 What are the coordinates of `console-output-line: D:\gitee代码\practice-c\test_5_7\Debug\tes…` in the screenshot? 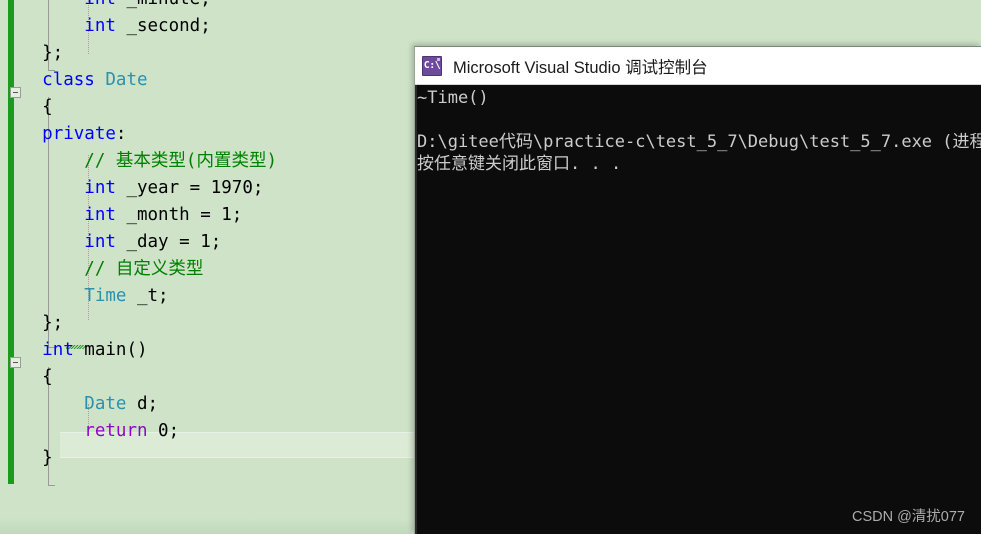 It's located at (699, 142).